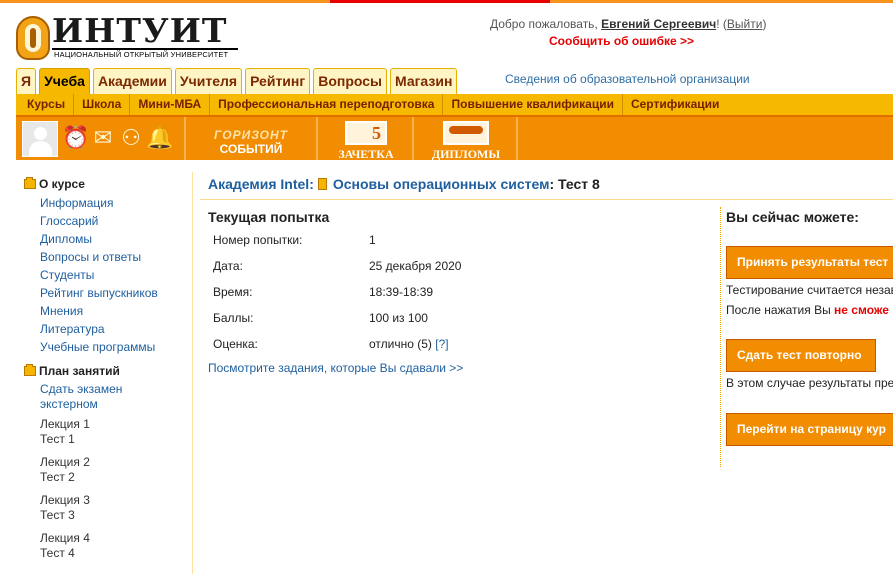 The image size is (893, 574). Describe the element at coordinates (57, 515) in the screenshot. I see `test-label: Тест 3` at that location.